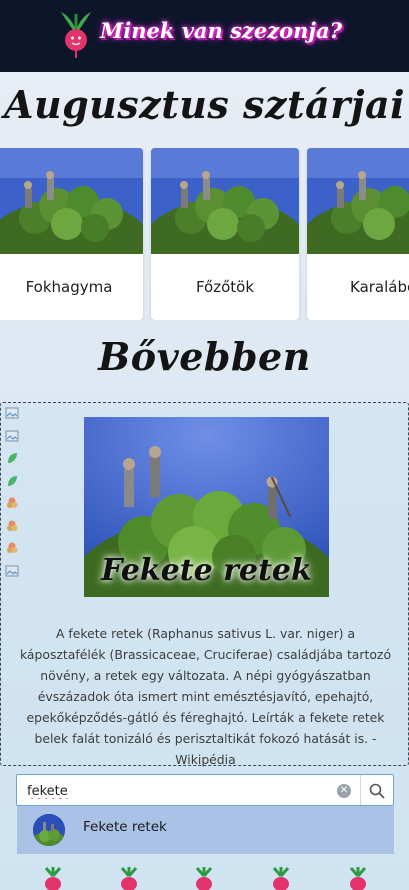  Describe the element at coordinates (344, 791) in the screenshot. I see `clear-icon: ✕` at that location.